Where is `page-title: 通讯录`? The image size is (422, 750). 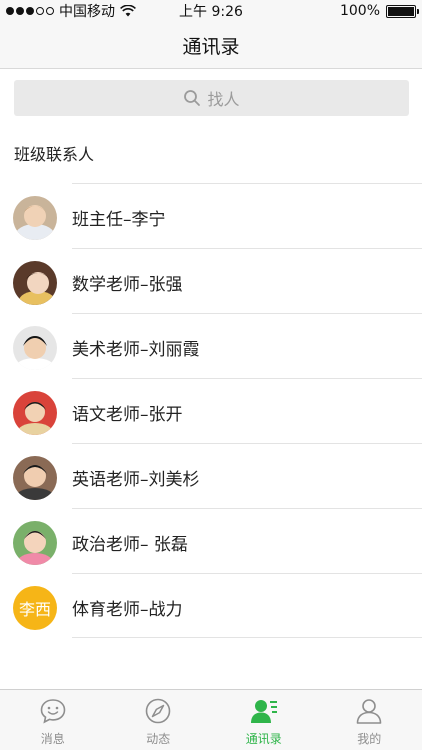 page-title: 通讯录 is located at coordinates (211, 46).